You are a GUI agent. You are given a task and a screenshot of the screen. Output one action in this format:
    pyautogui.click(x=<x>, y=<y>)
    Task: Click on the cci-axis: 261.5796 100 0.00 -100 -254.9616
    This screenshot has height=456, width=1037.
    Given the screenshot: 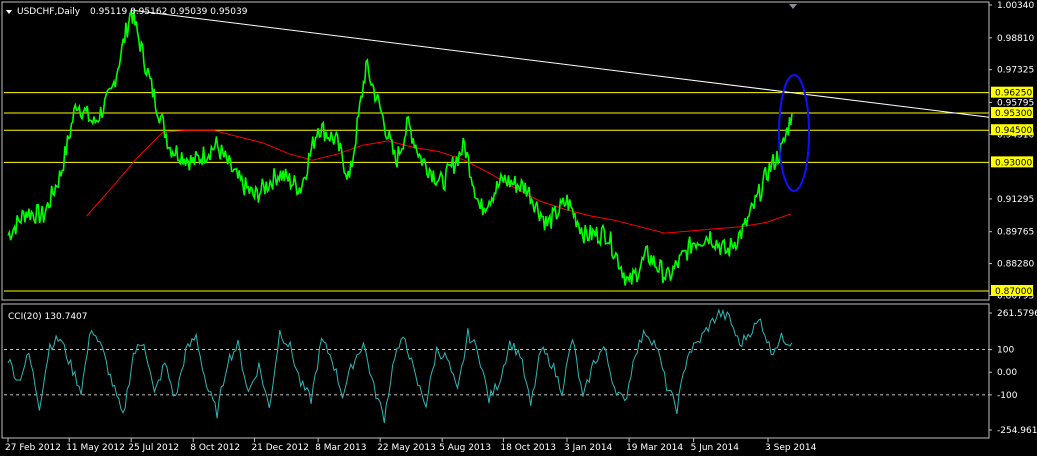 What is the action you would take?
    pyautogui.click(x=1013, y=372)
    